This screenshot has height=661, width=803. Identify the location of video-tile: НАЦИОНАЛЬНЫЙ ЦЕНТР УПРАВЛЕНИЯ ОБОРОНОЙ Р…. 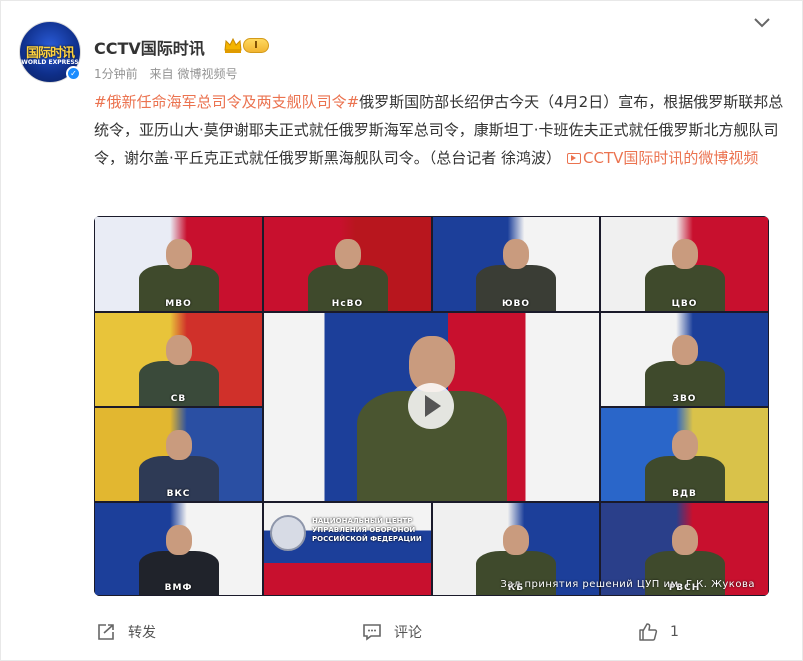
(347, 549).